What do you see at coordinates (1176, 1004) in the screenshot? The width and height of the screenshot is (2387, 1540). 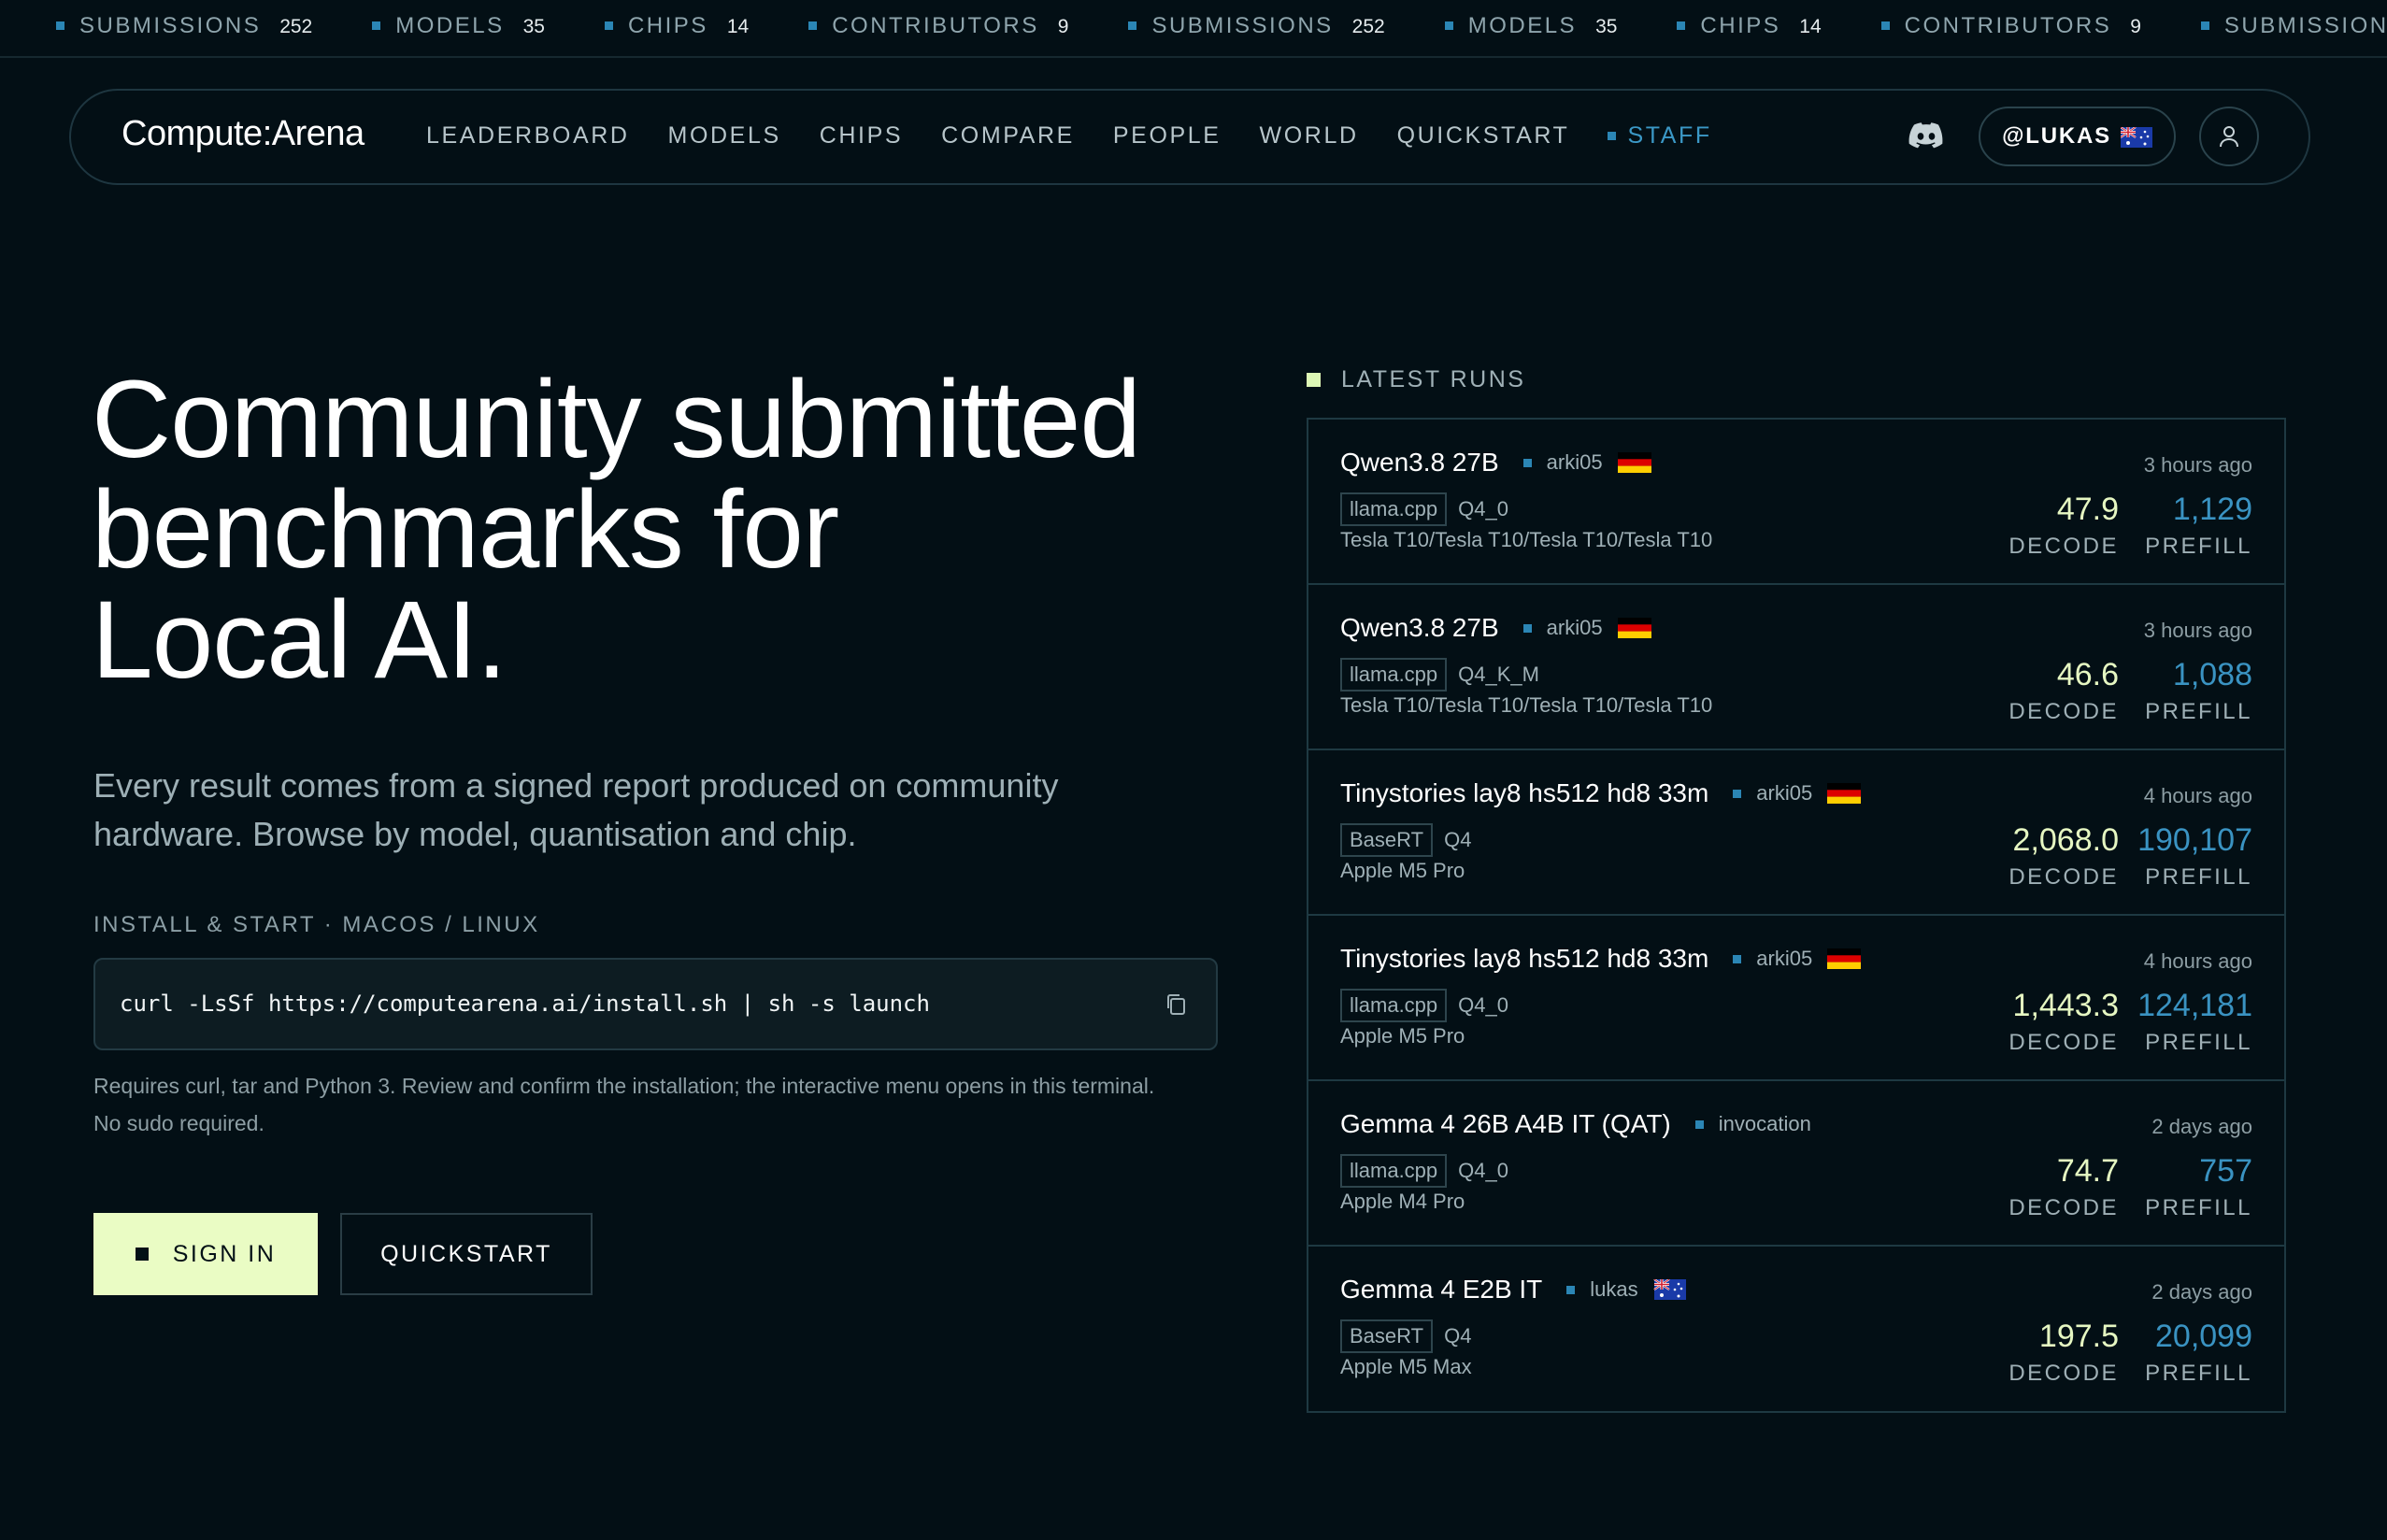 I see `copy-icon` at bounding box center [1176, 1004].